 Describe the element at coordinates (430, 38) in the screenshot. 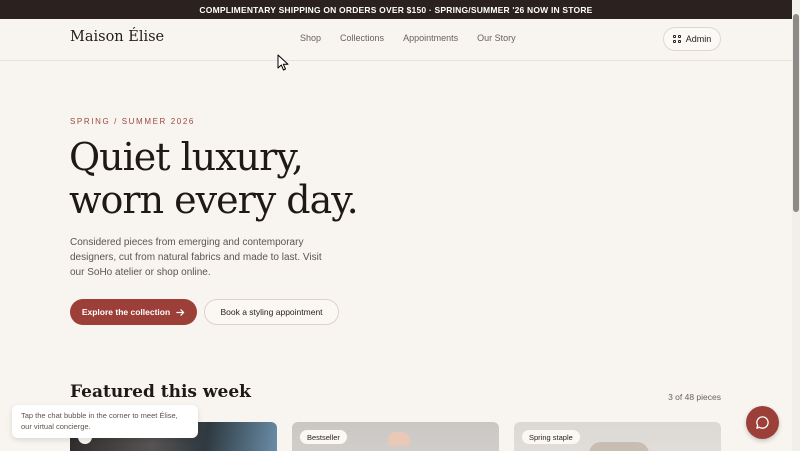

I see `nav-appointments: Appointments` at that location.